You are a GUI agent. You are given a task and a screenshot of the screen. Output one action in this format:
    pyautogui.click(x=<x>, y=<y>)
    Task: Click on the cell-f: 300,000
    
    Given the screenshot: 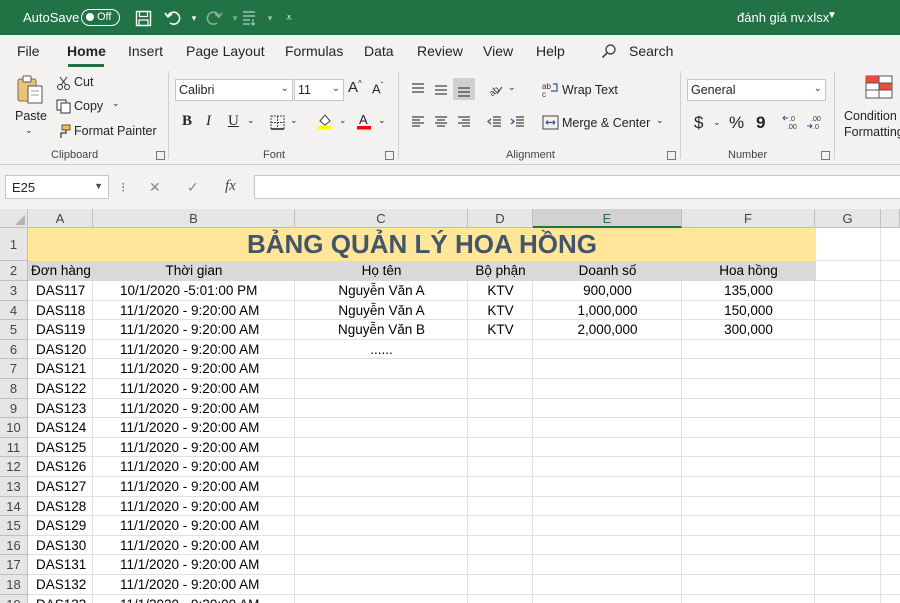 What is the action you would take?
    pyautogui.click(x=748, y=330)
    